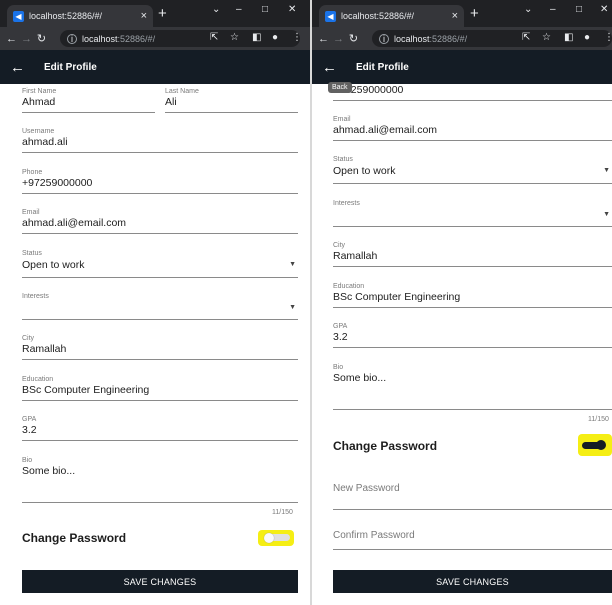  What do you see at coordinates (18, 16) in the screenshot?
I see `flutter-favicon-icon: ◀` at bounding box center [18, 16].